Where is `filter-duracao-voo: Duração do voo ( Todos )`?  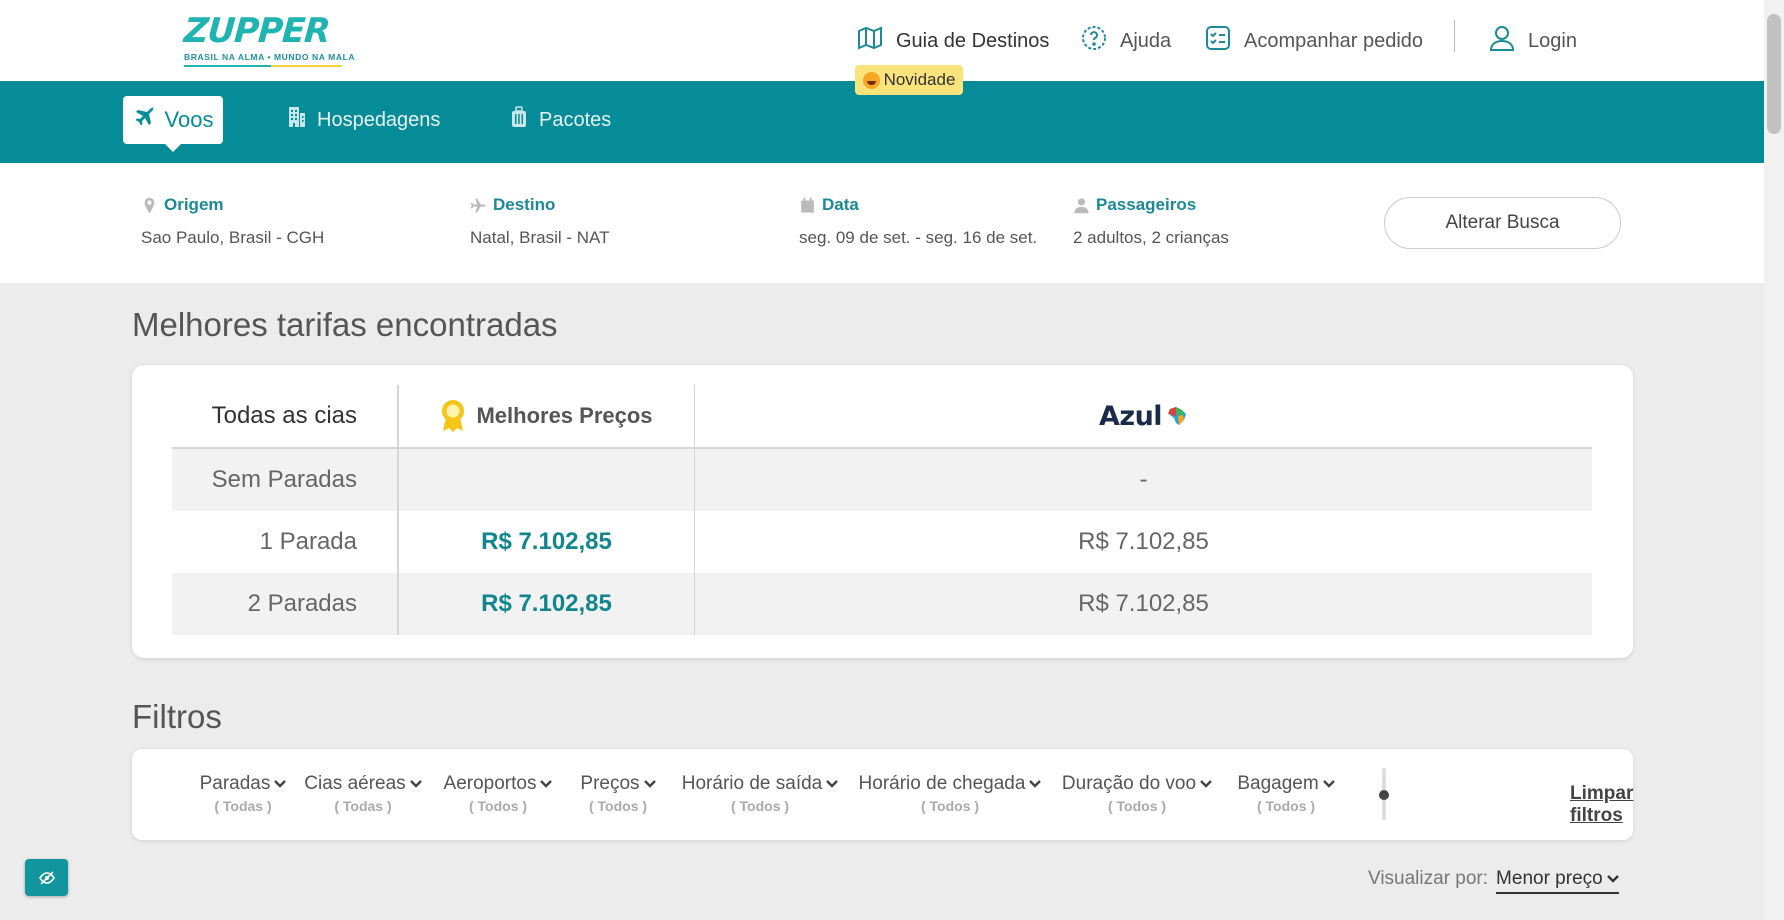 filter-duracao-voo: Duração do voo ( Todos ) is located at coordinates (1137, 793).